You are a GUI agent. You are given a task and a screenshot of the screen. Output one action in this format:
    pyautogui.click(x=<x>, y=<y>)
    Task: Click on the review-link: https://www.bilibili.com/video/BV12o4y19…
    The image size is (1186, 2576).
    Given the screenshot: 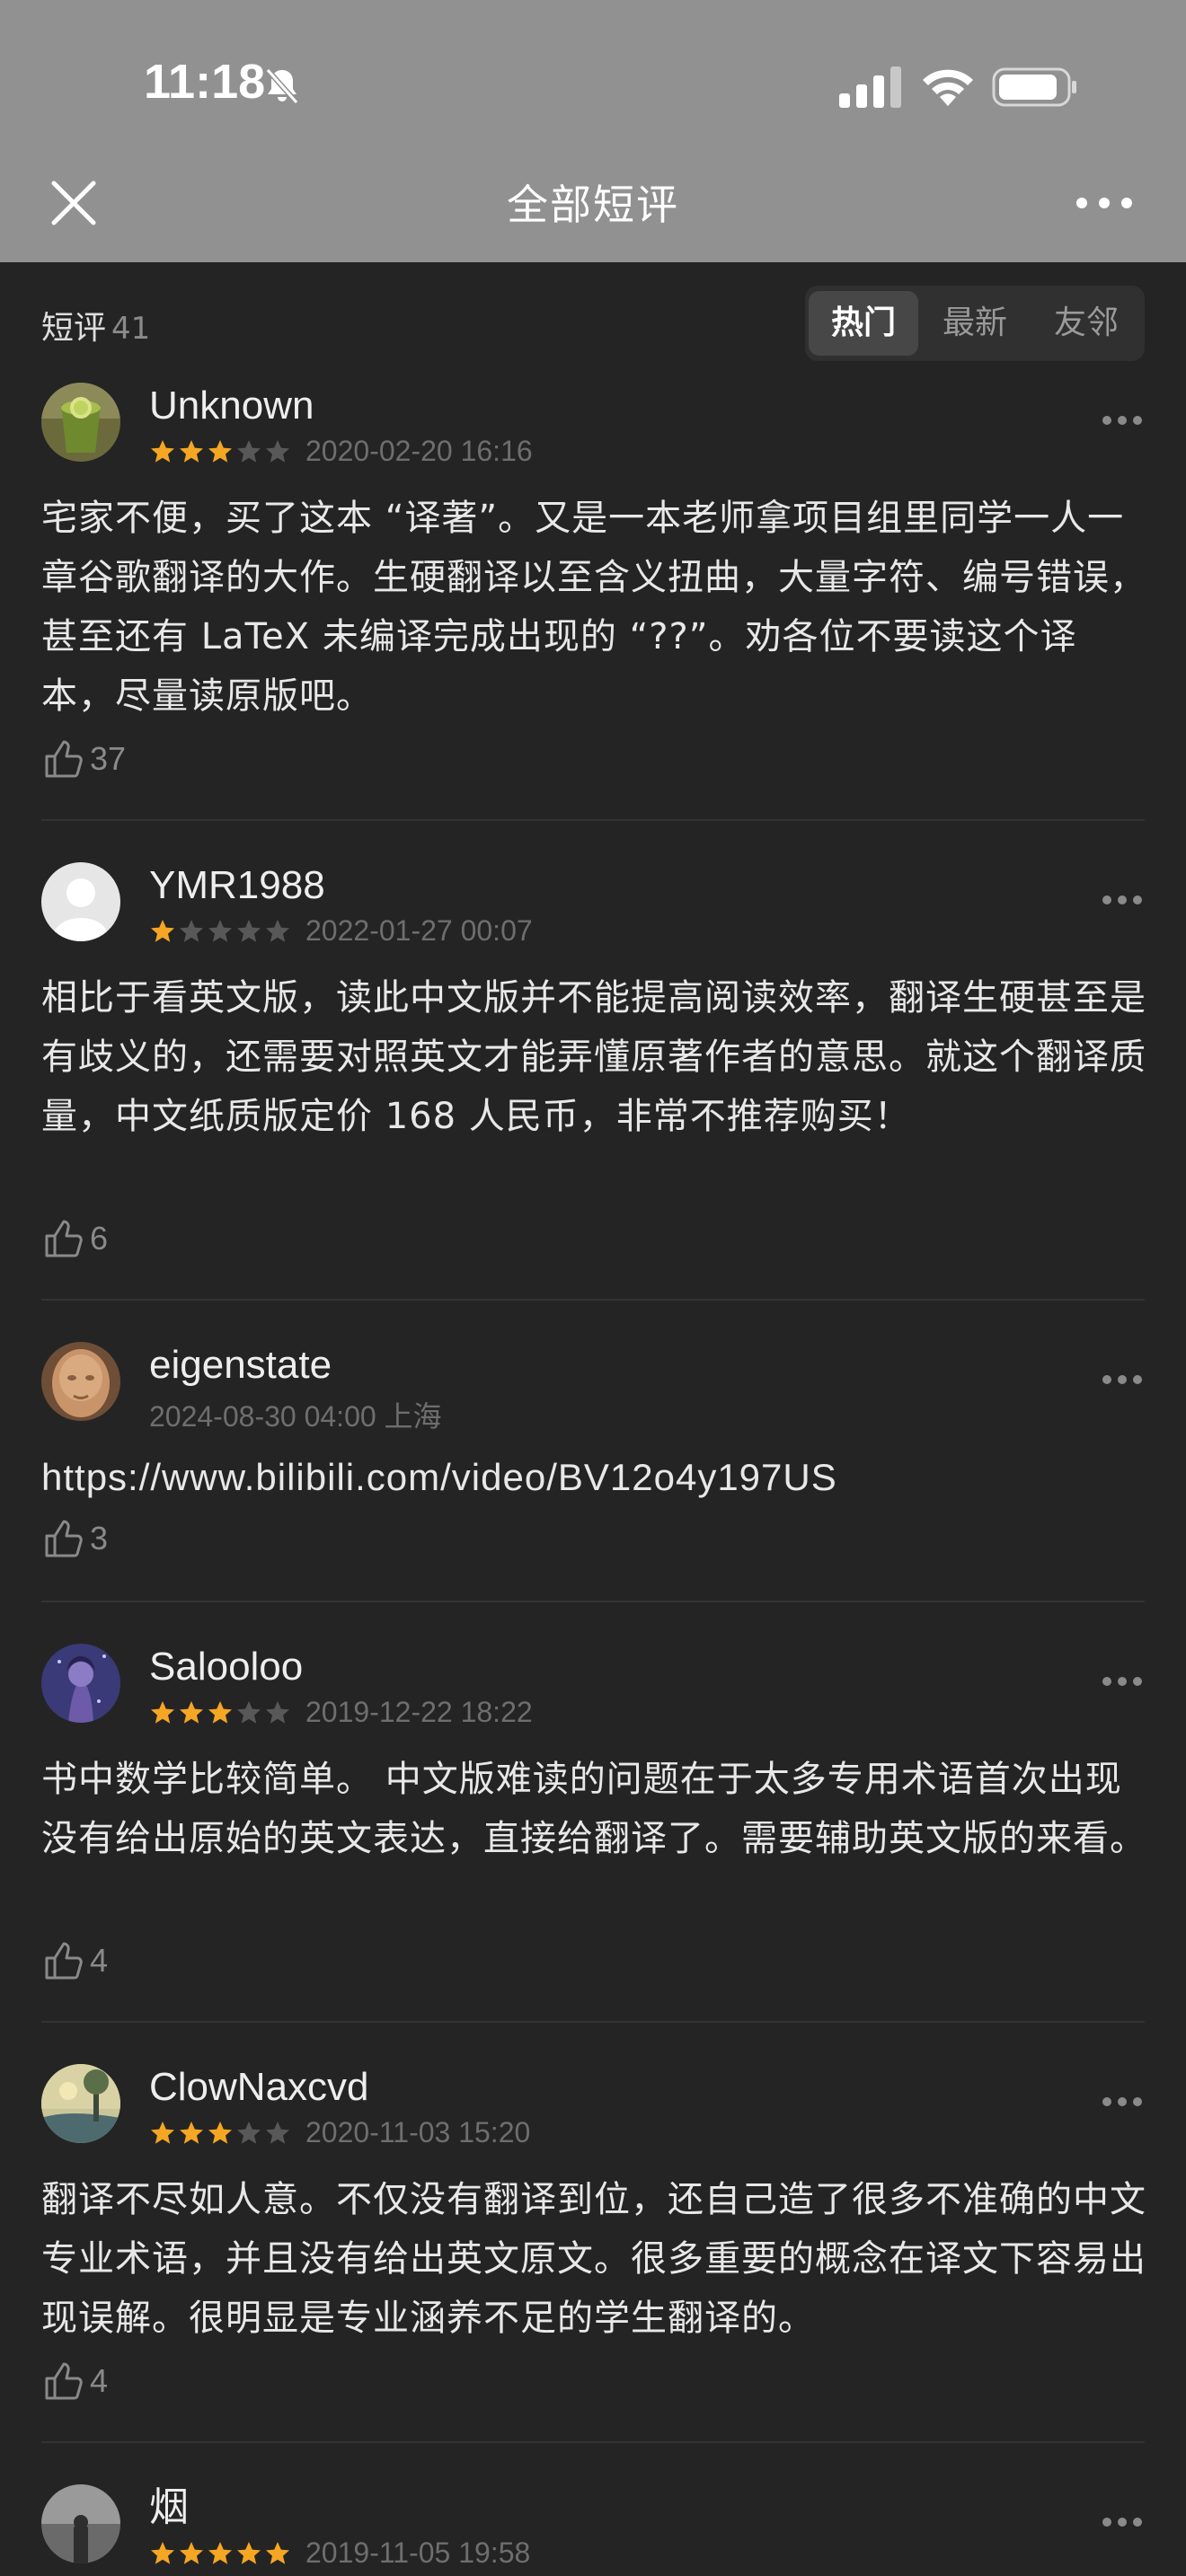 What is the action you would take?
    pyautogui.click(x=593, y=1477)
    